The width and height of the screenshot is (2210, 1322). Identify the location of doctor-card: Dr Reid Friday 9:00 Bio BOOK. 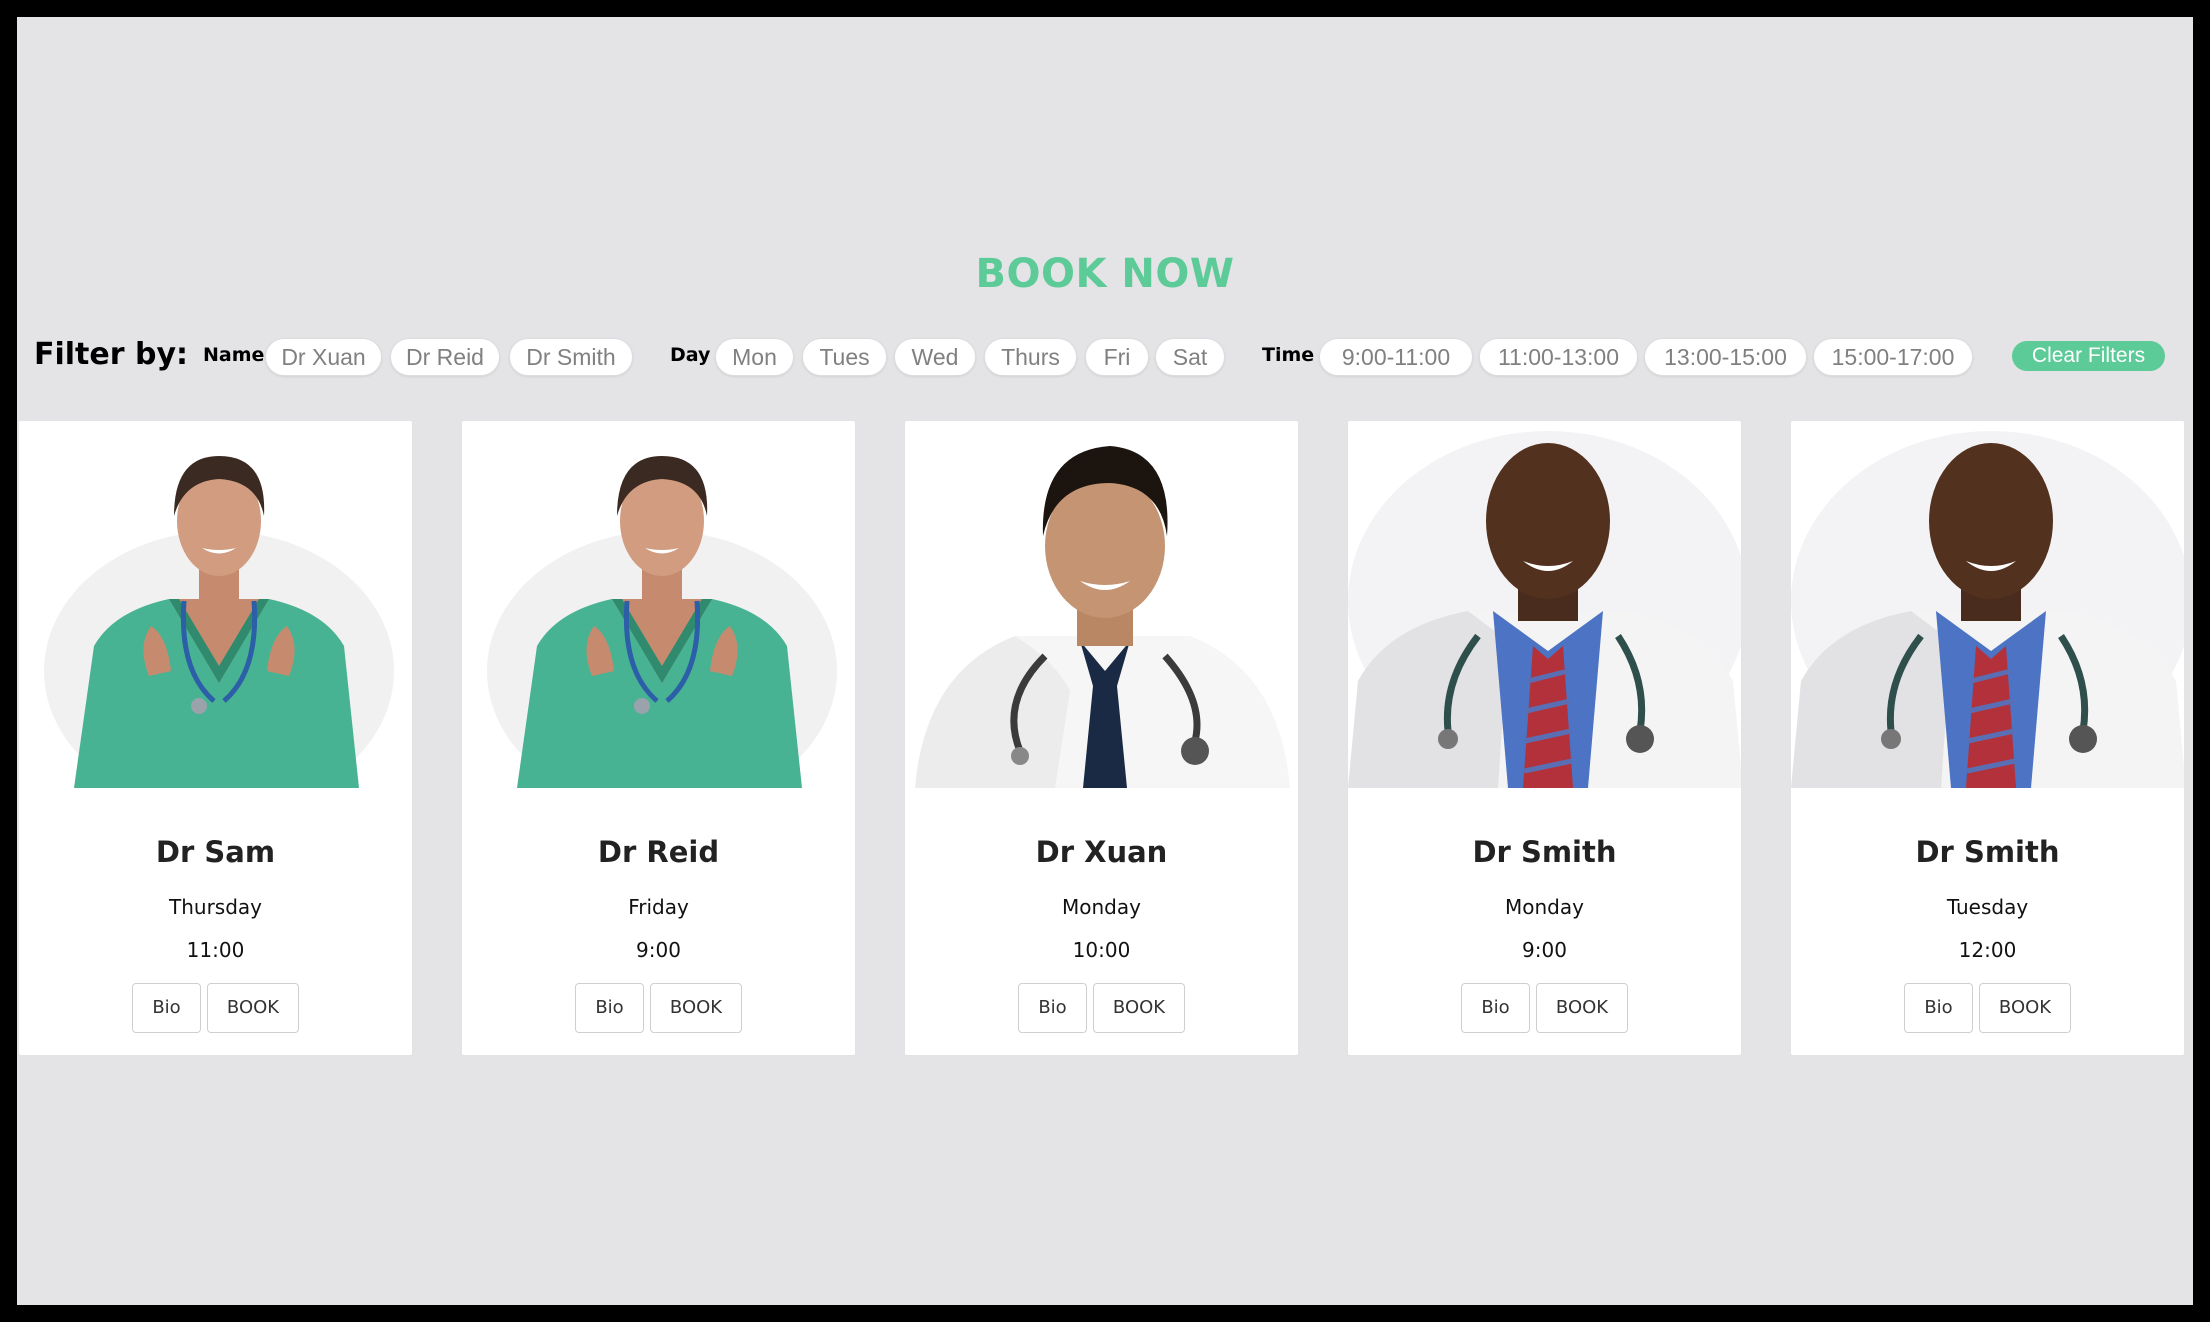
(658, 738).